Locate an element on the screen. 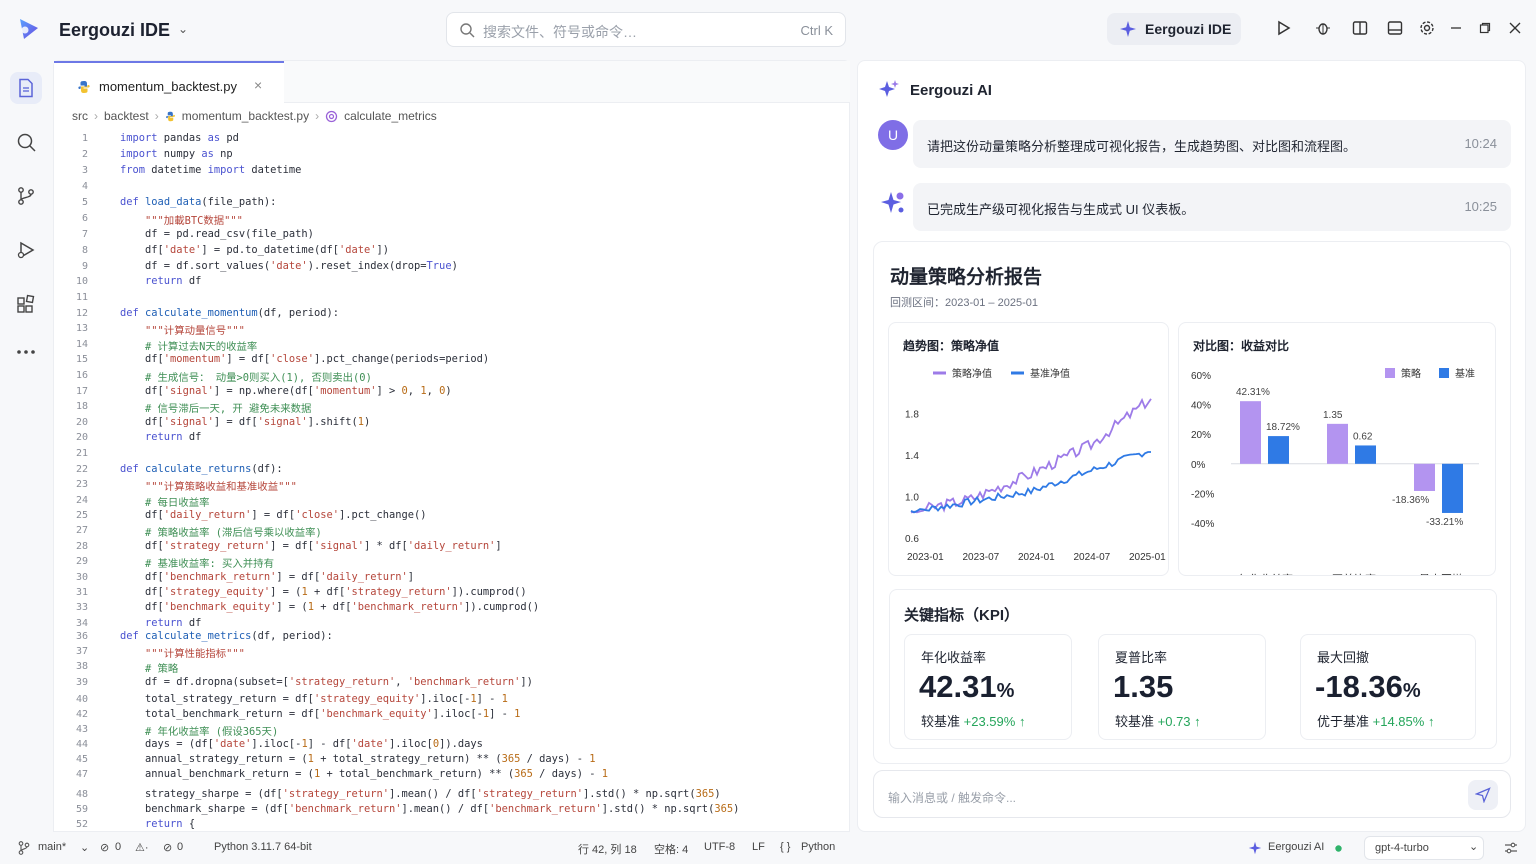 The width and height of the screenshot is (1536, 864). adjust-settings-icon is located at coordinates (1511, 848).